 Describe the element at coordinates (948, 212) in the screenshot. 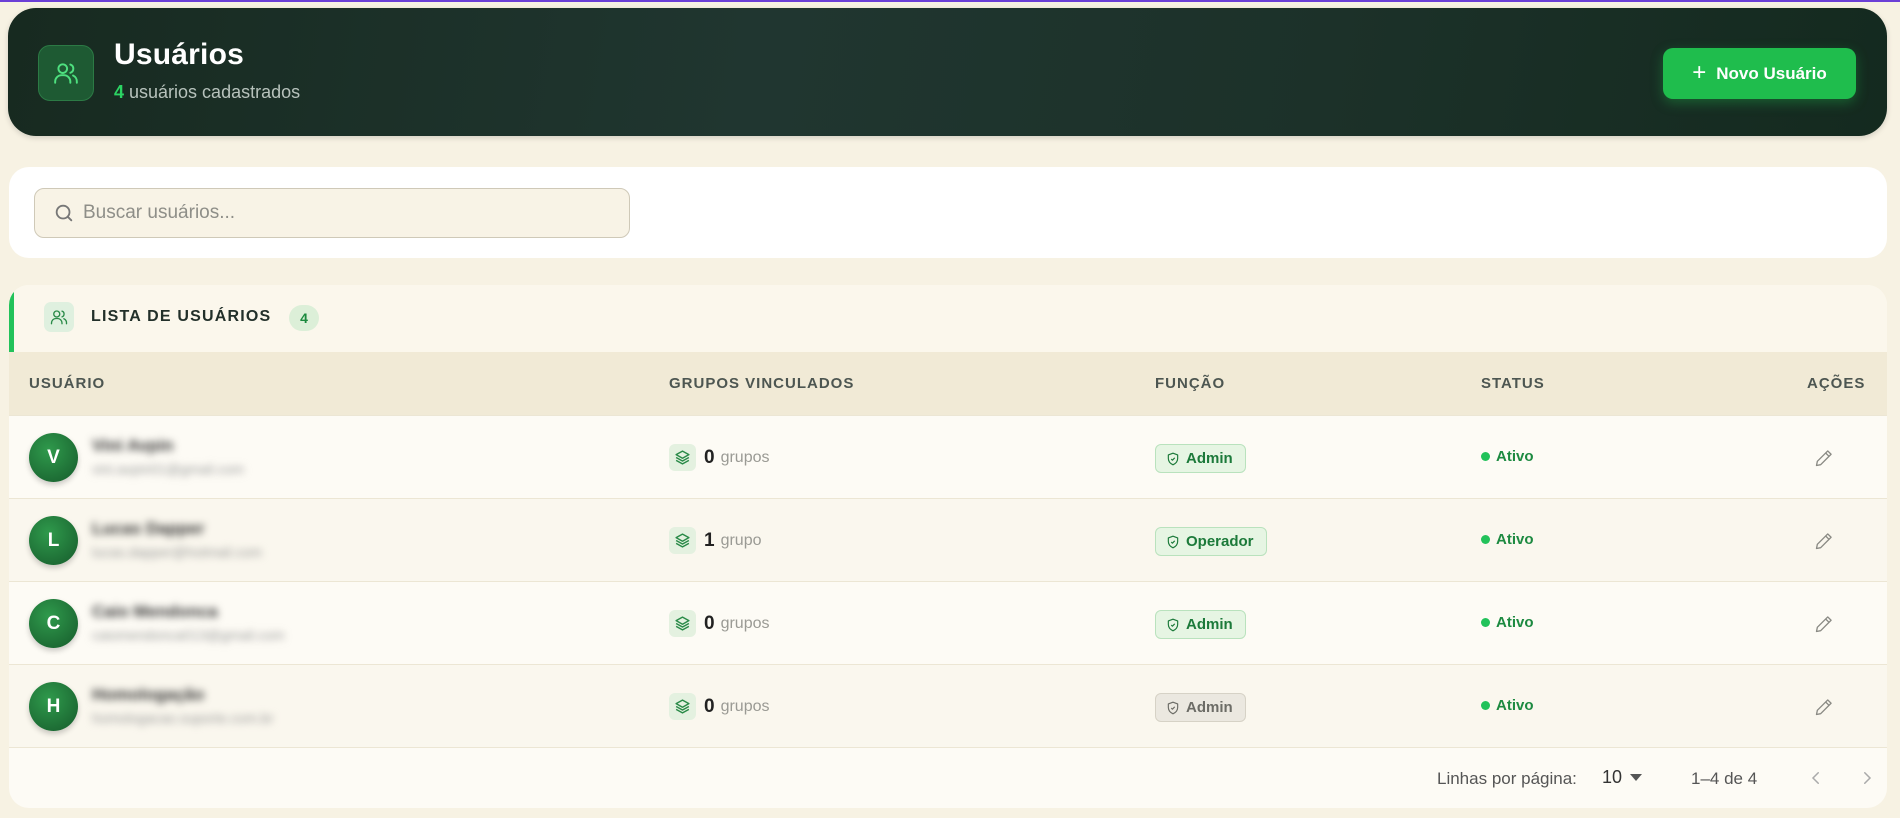

I see `search-card` at that location.